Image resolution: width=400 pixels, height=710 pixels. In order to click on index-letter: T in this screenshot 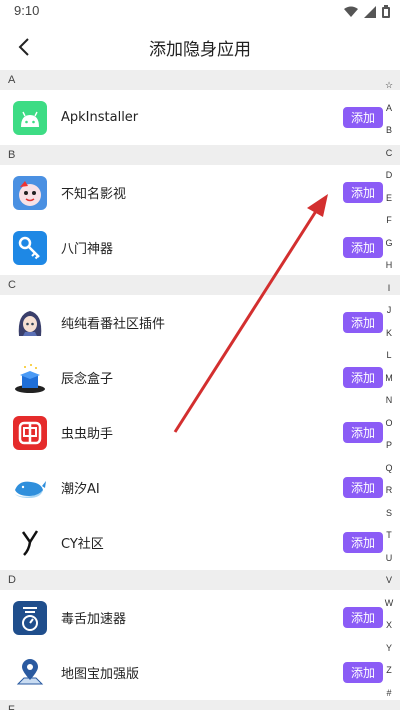, I will do `click(389, 535)`.